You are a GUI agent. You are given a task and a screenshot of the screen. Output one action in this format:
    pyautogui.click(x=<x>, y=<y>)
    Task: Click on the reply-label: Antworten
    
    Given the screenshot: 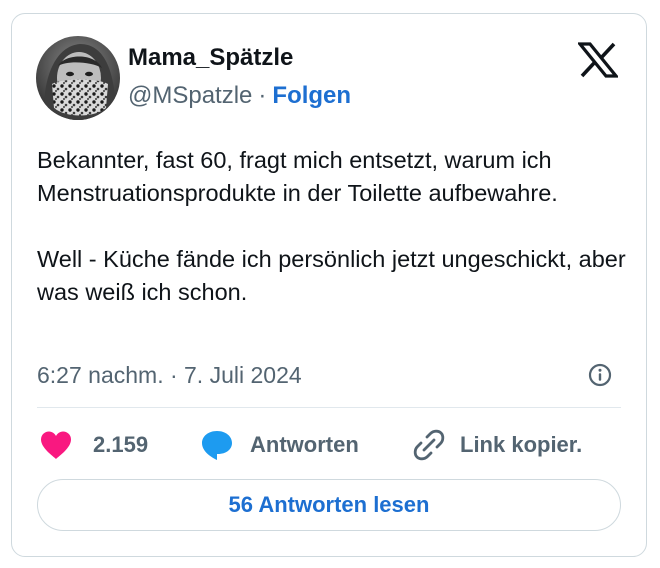 What is the action you would take?
    pyautogui.click(x=304, y=444)
    